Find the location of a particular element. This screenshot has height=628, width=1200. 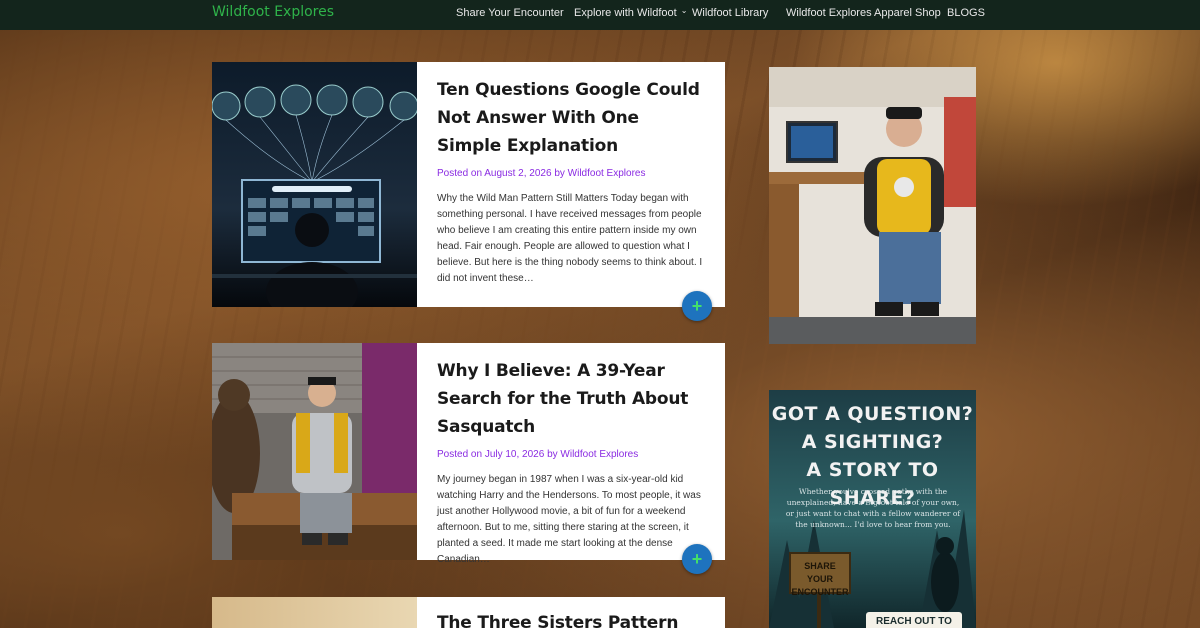

post-title-link: The Three Sisters Pattern is located at coordinates (572, 618).